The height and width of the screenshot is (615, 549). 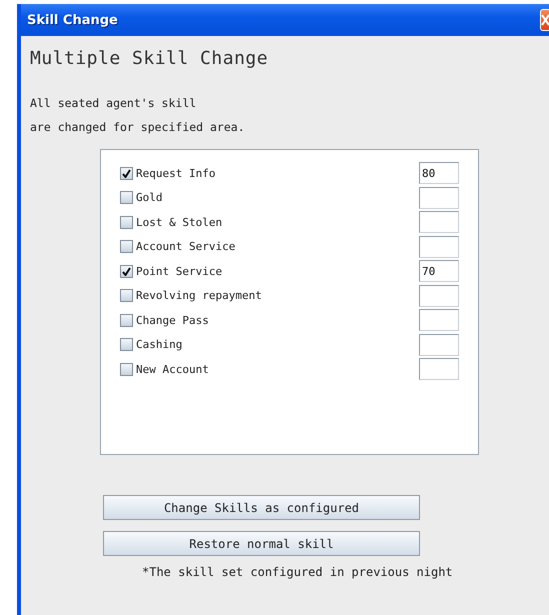 What do you see at coordinates (261, 543) in the screenshot?
I see `action-button: Restore normal skill` at bounding box center [261, 543].